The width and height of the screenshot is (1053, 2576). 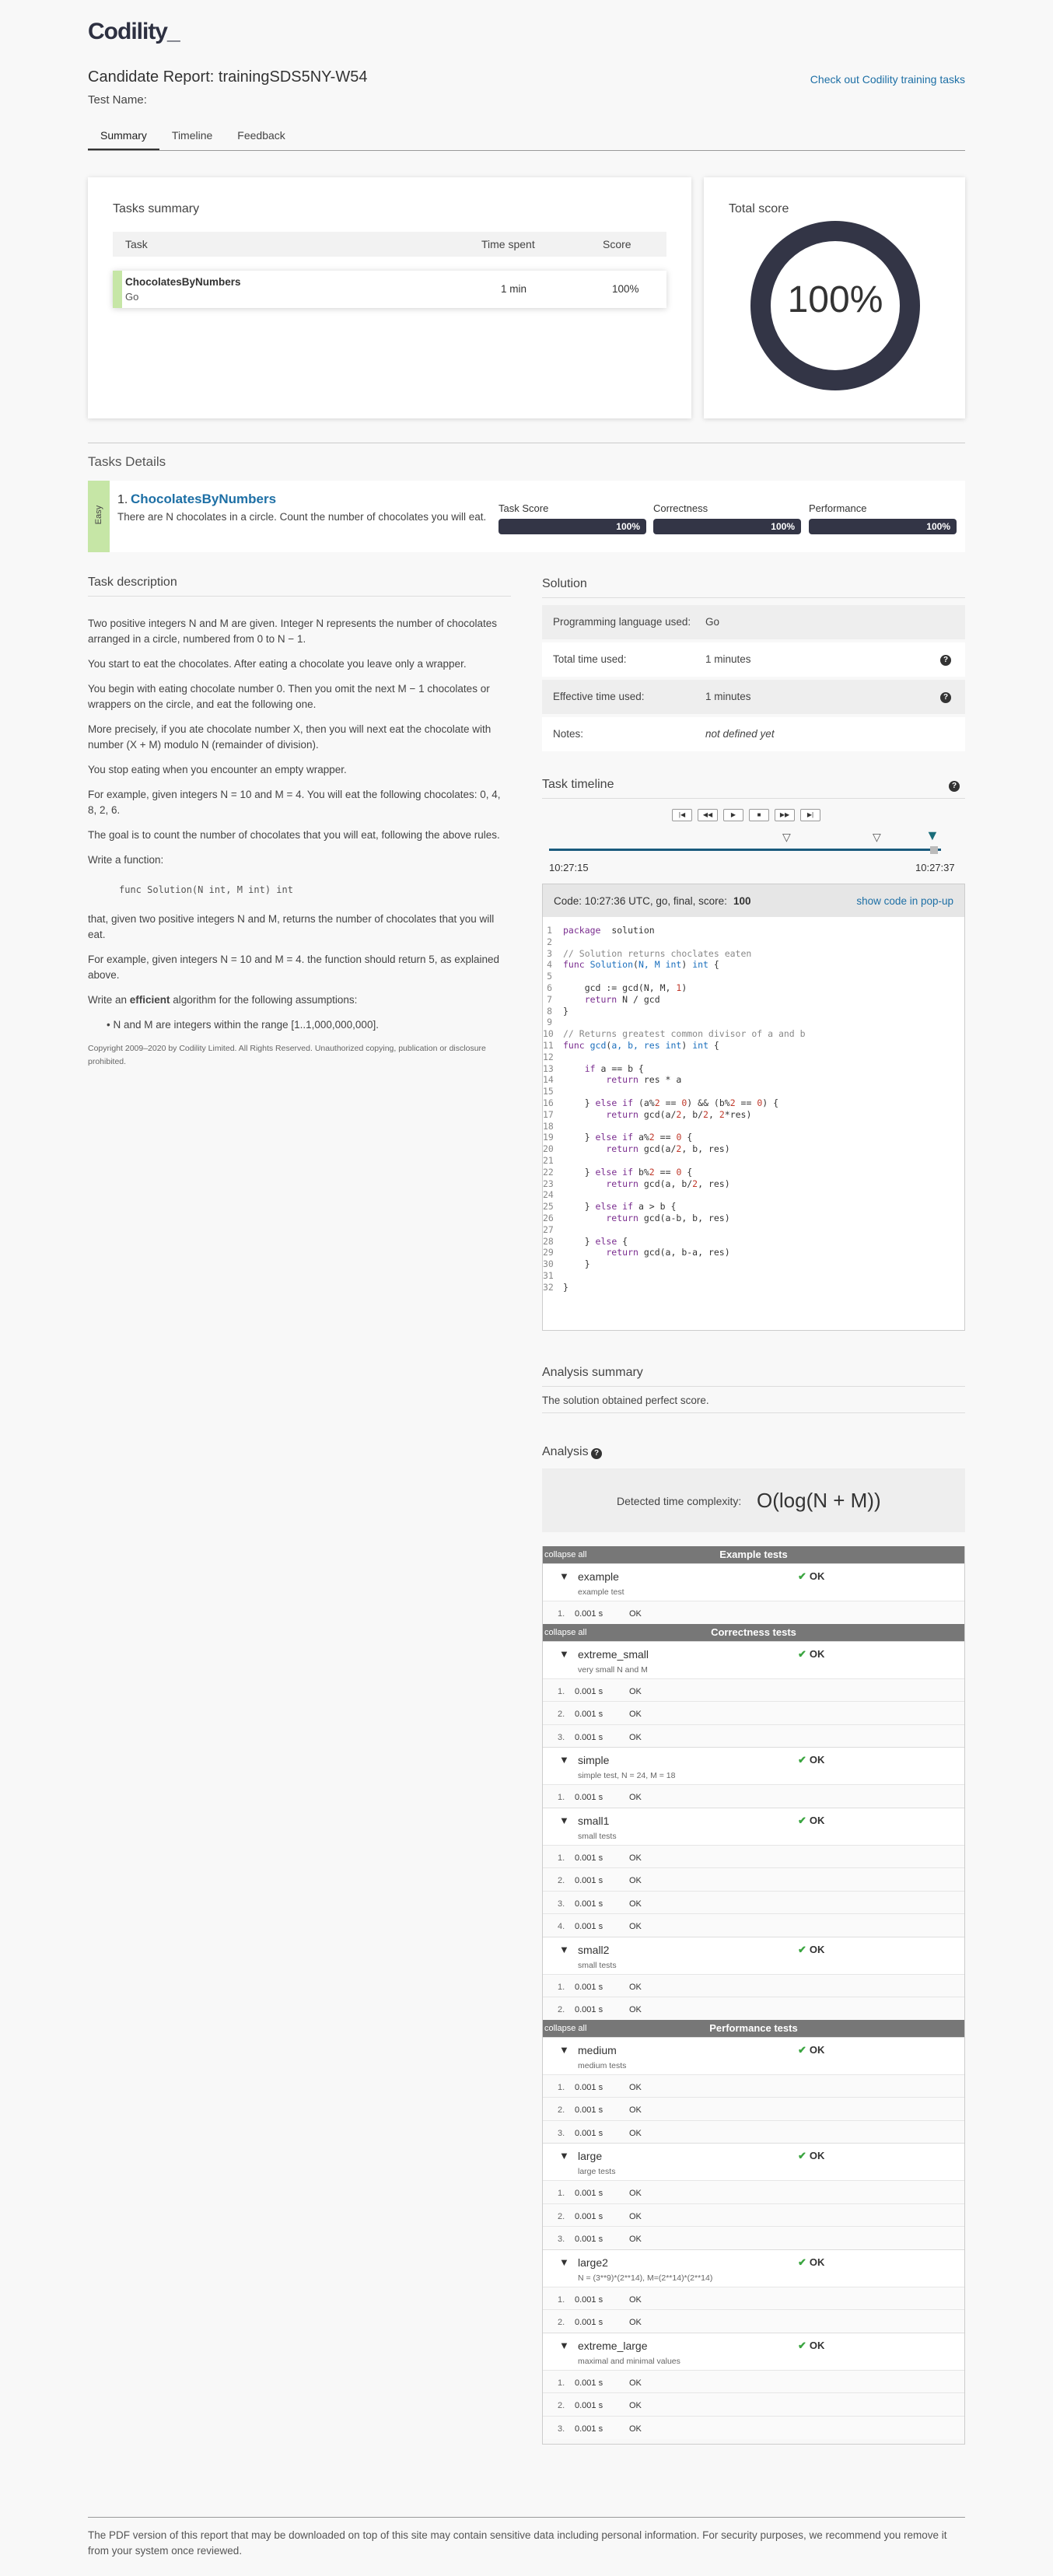 I want to click on code-token: gcd(a, b-a, res), so click(x=686, y=1252).